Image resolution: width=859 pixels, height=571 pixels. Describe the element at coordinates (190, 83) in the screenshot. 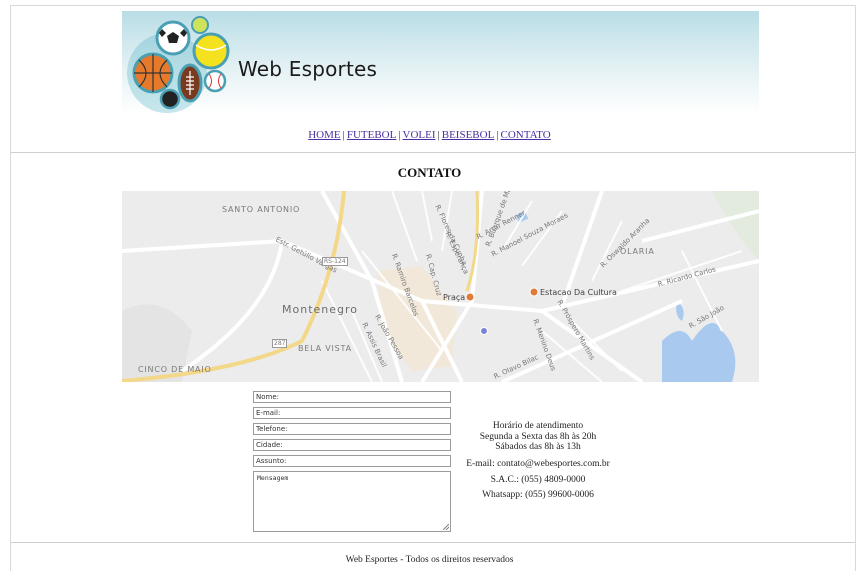

I see `football-icon` at that location.